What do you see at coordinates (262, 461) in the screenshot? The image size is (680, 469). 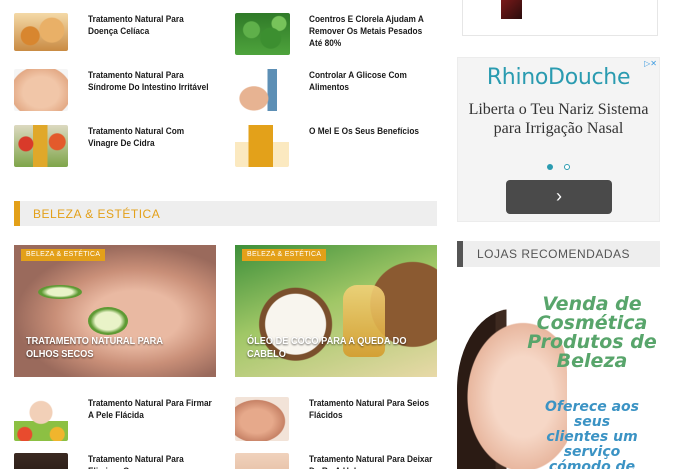 I see `skin-photo` at bounding box center [262, 461].